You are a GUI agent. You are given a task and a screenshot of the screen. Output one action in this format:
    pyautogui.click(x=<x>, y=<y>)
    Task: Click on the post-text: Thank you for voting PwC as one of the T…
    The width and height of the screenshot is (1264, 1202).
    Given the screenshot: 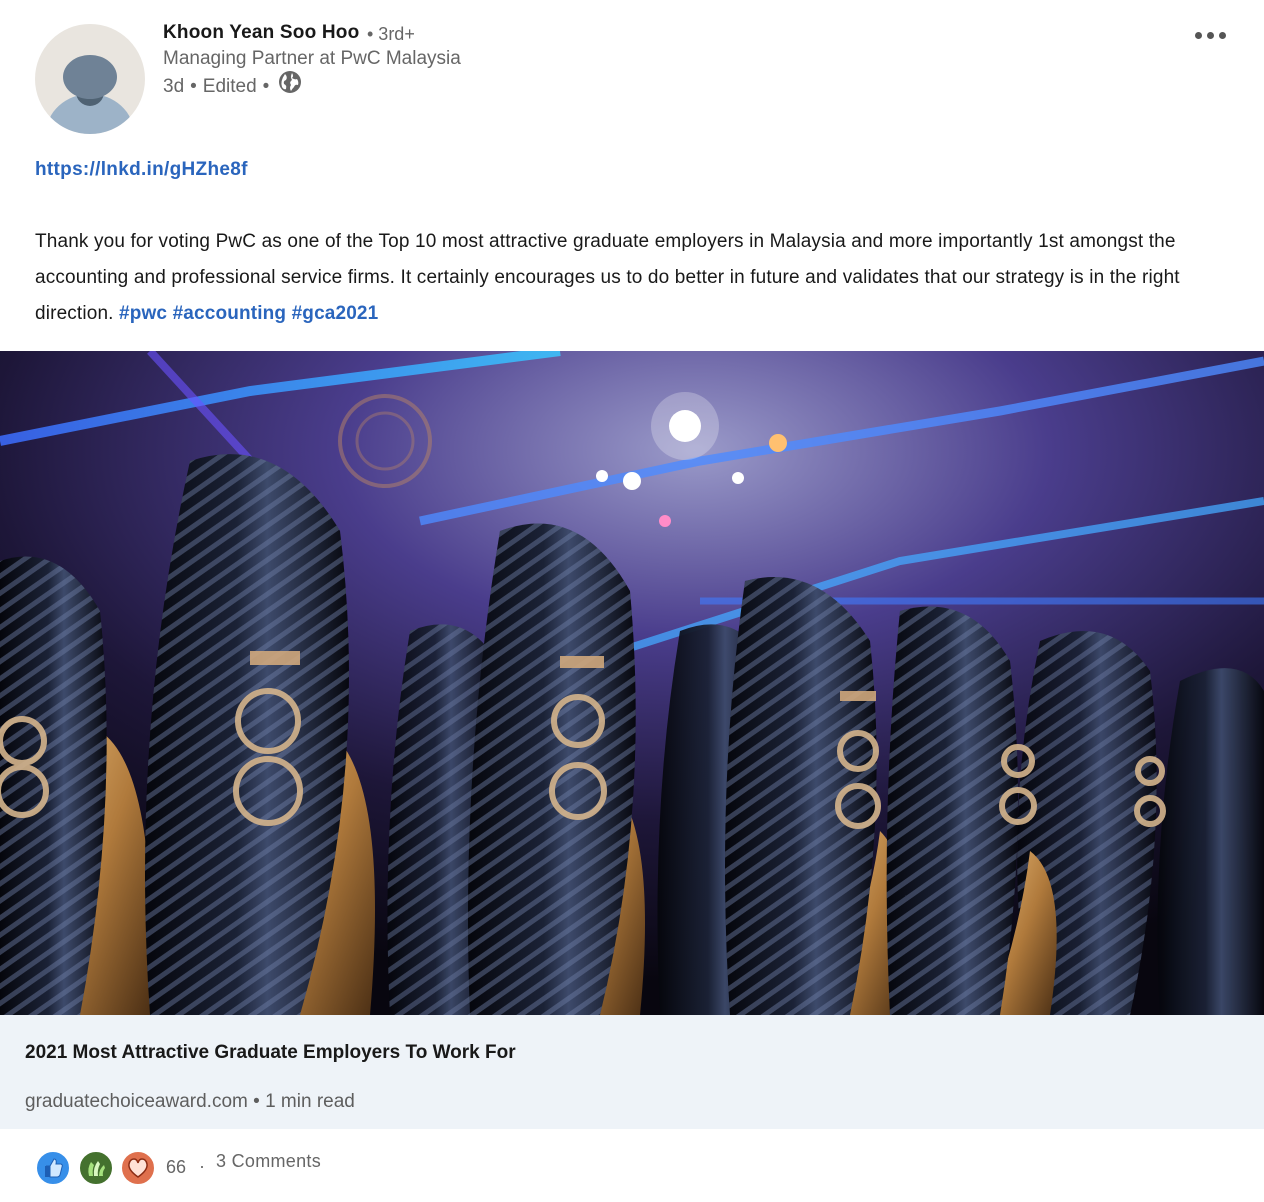 What is the action you would take?
    pyautogui.click(x=635, y=278)
    